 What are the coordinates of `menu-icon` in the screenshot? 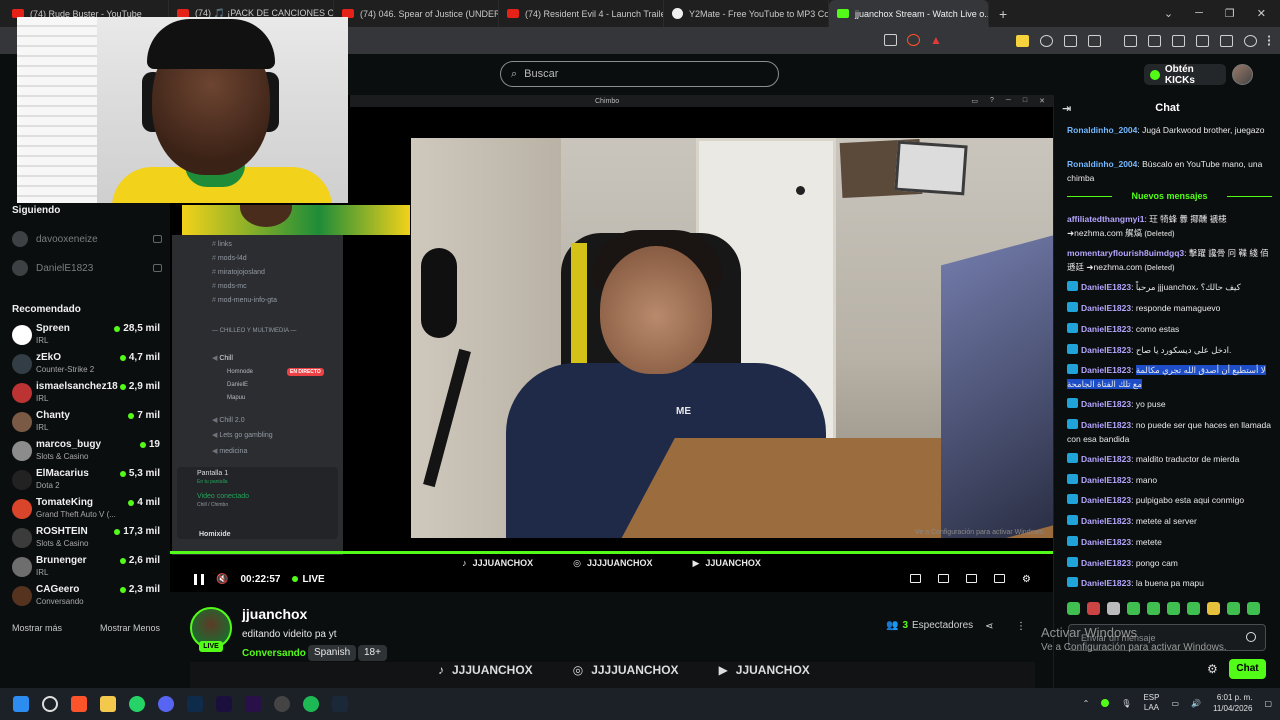 It's located at (1270, 40).